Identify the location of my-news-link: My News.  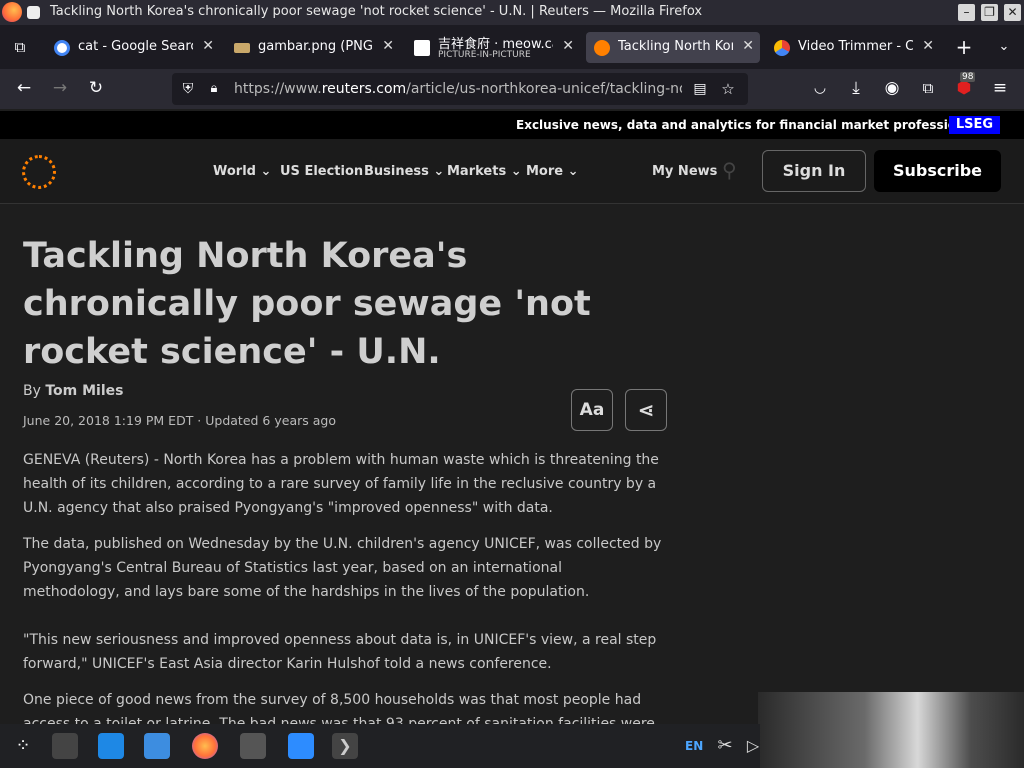
(684, 171).